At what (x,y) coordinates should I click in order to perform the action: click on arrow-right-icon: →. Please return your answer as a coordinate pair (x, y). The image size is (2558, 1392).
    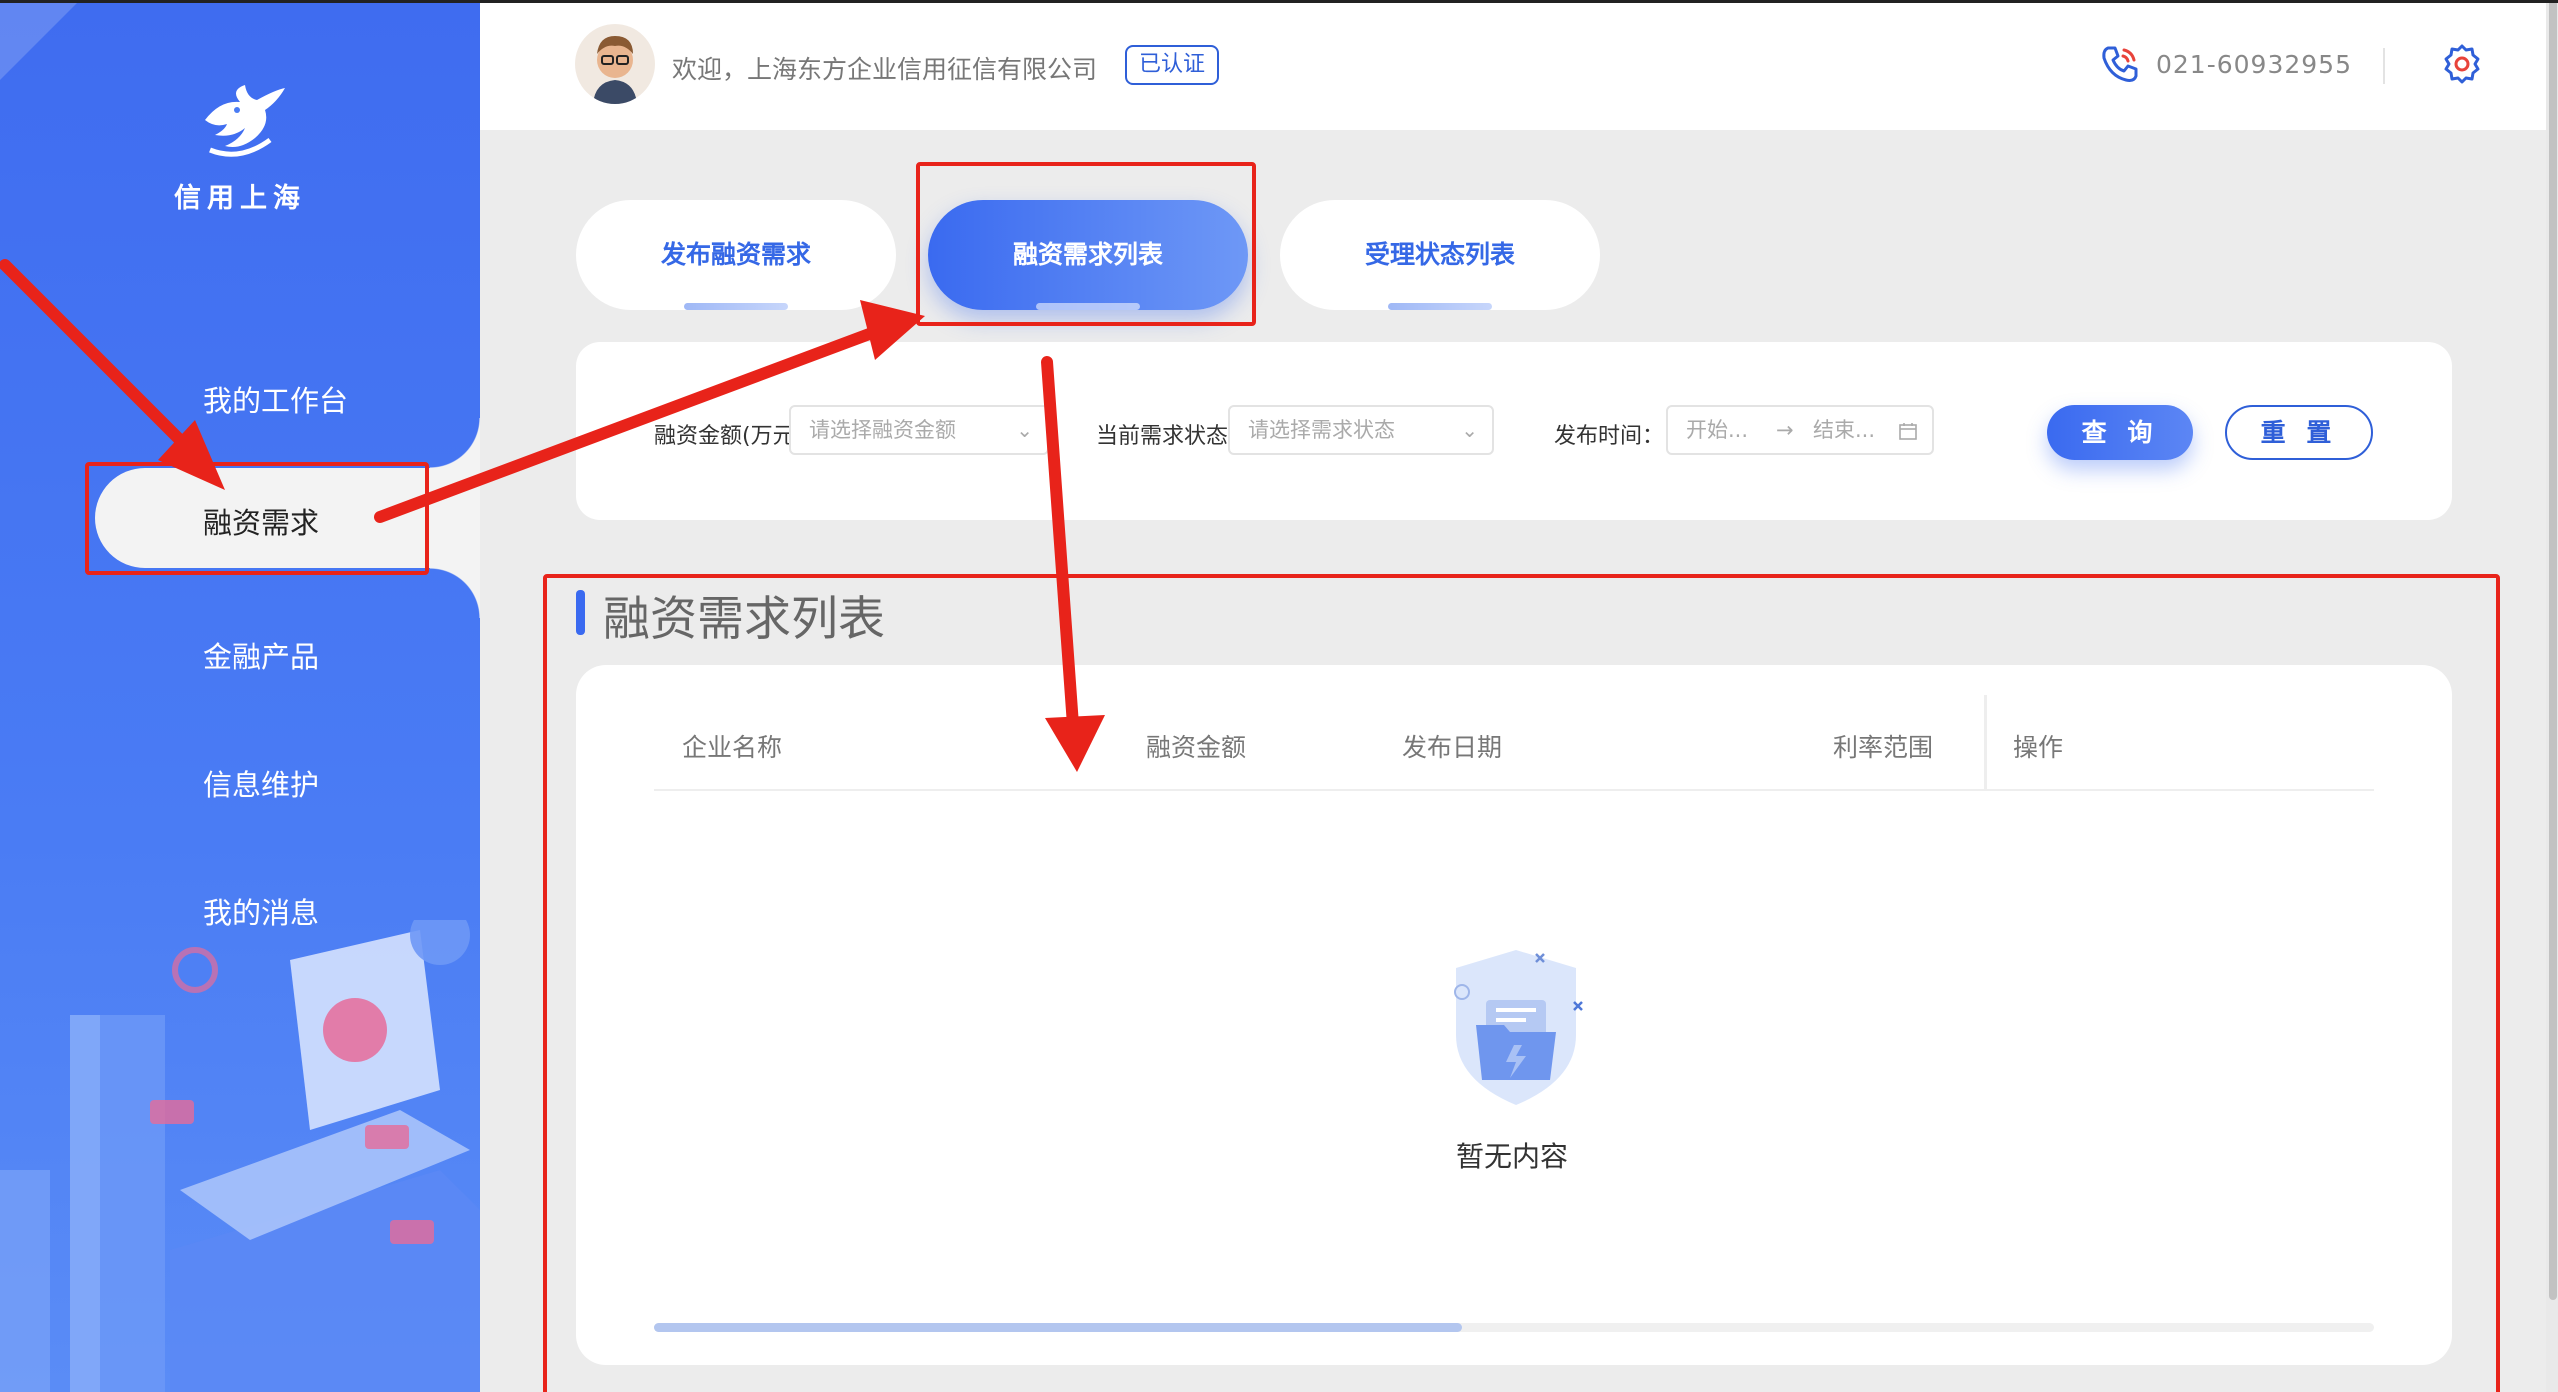
    Looking at the image, I should click on (1785, 430).